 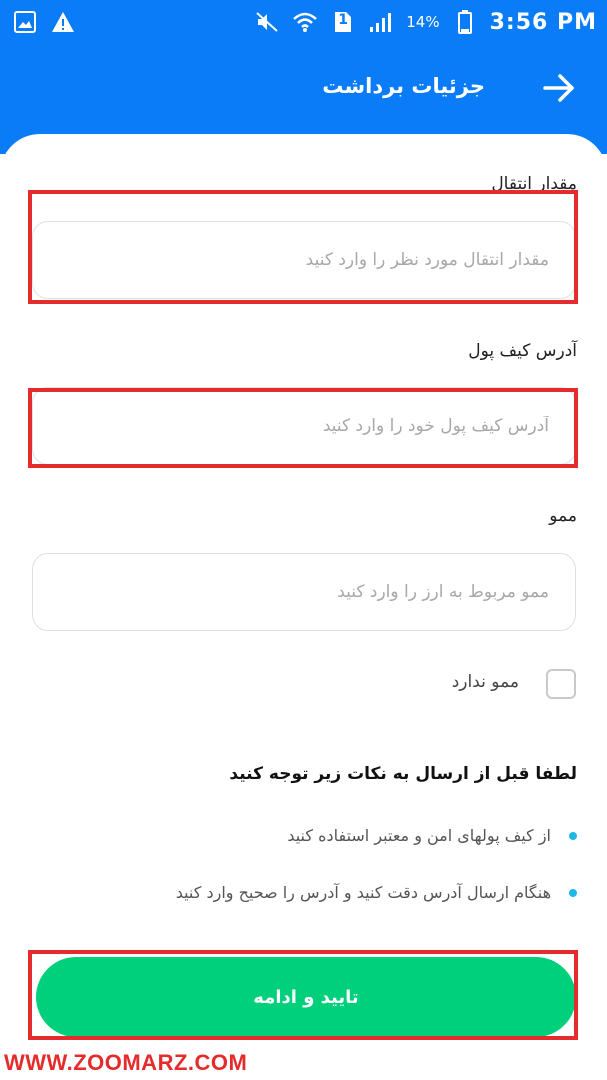 I want to click on address-field, so click(x=304, y=426).